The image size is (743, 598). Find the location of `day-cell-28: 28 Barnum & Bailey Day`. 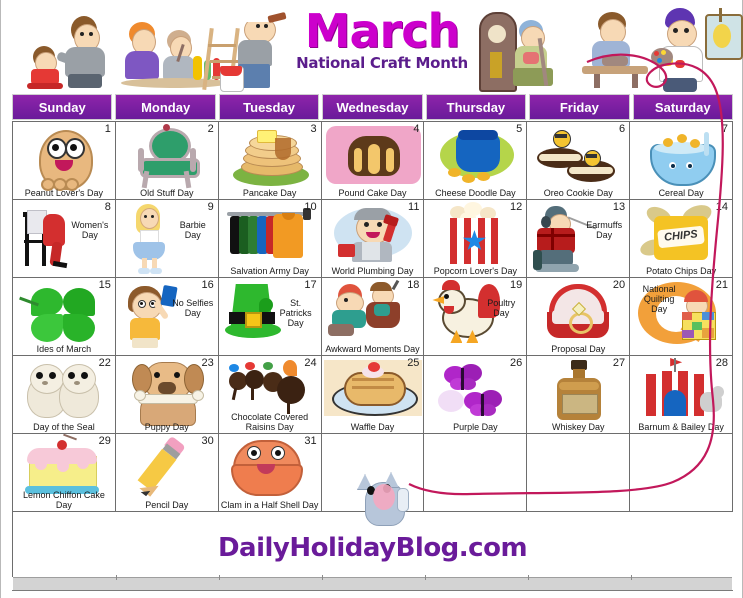

day-cell-28: 28 Barnum & Bailey Day is located at coordinates (682, 395).